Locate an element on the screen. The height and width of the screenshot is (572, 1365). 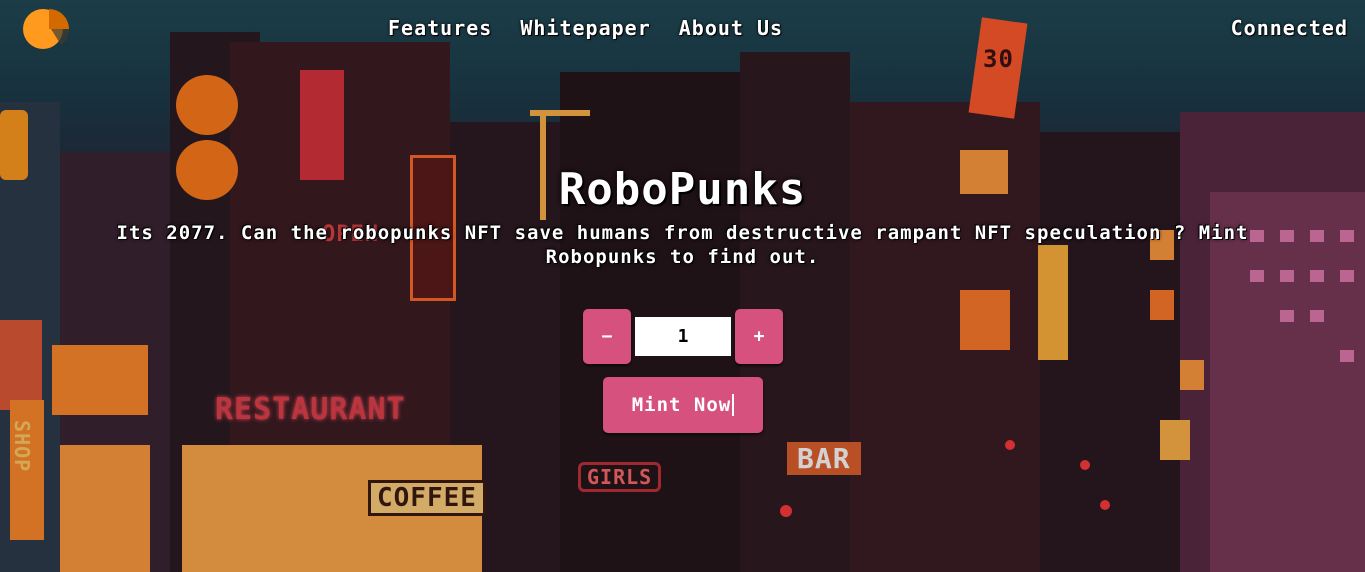
nav-links: Features Whitepaper About Us is located at coordinates (585, 28).